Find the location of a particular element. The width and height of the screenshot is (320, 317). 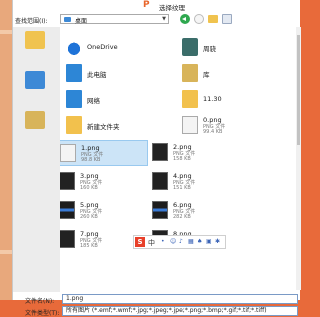

list-item: 0.png PNG 文件 99.4 KB is located at coordinates (241, 126).